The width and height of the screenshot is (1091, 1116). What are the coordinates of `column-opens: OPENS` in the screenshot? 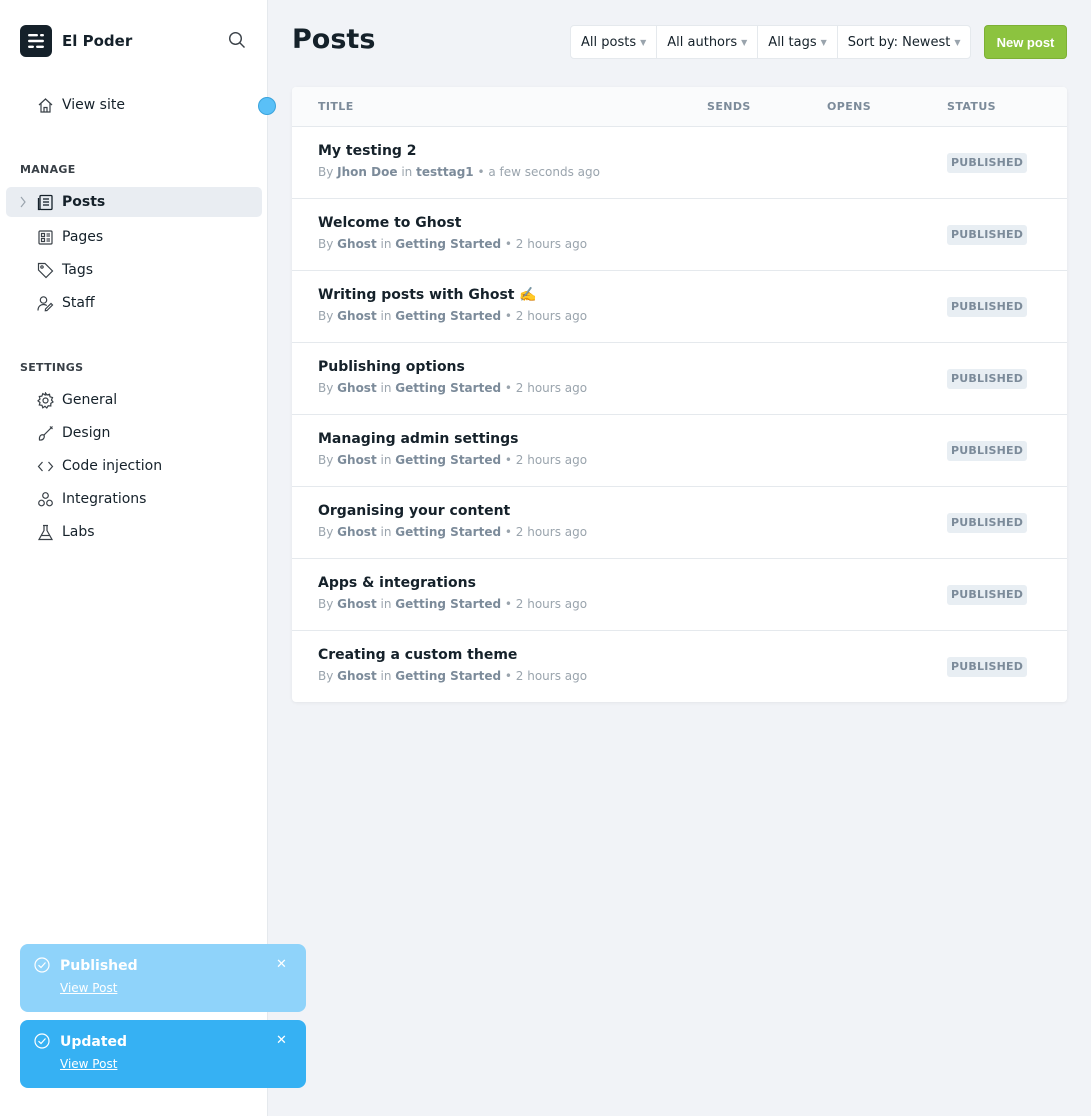 It's located at (849, 106).